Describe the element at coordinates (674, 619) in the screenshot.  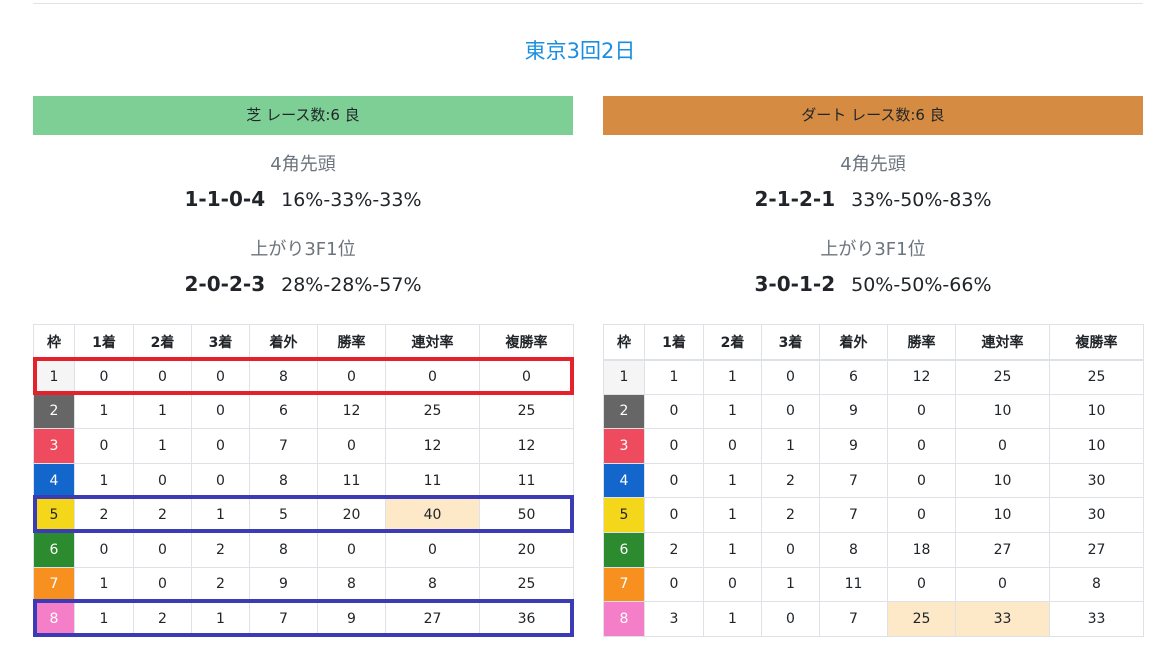
I see `table-cell: 3` at that location.